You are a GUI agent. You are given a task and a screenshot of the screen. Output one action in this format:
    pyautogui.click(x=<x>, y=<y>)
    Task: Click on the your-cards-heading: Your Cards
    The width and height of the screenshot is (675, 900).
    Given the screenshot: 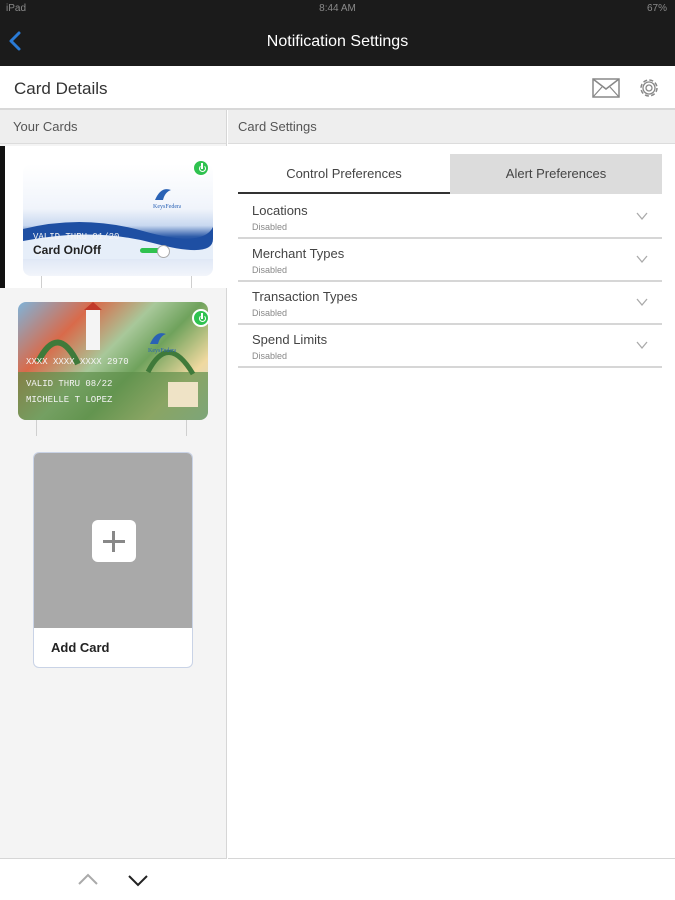 What is the action you would take?
    pyautogui.click(x=113, y=127)
    